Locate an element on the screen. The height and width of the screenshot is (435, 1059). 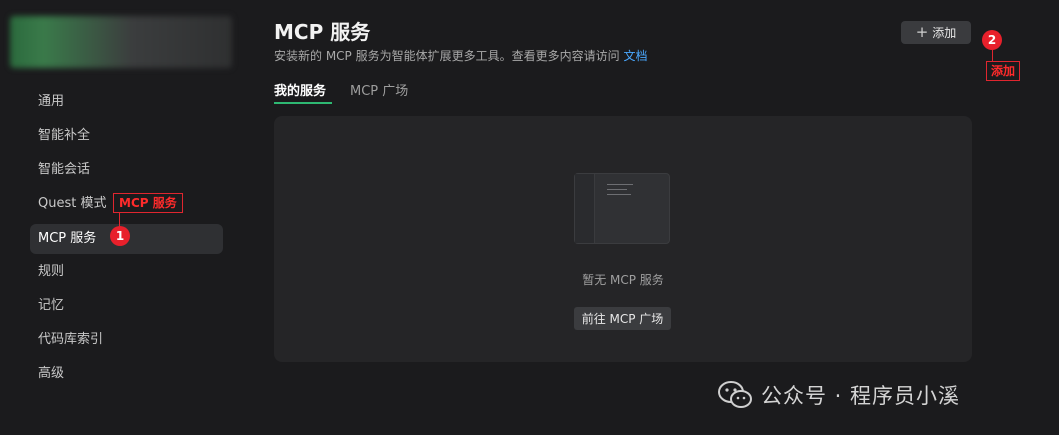
add-button: + 添加 is located at coordinates (936, 32).